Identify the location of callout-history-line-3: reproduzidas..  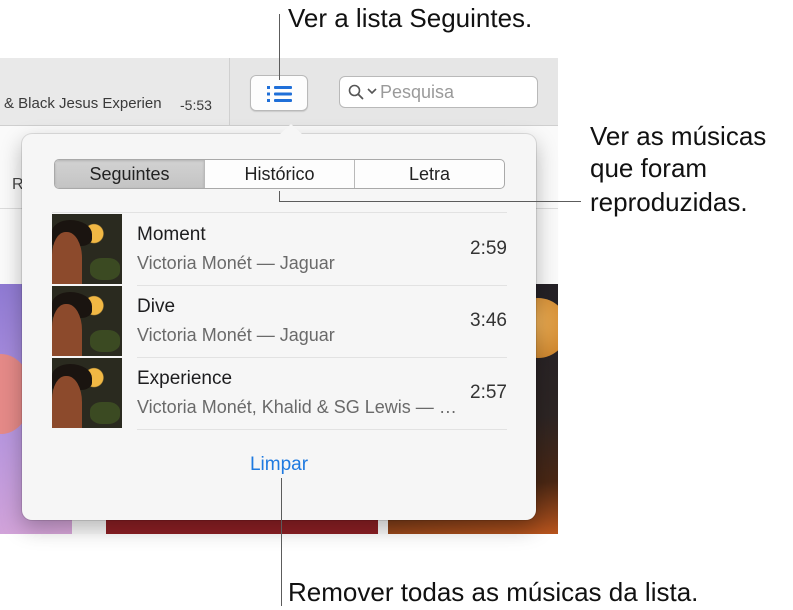
(669, 202).